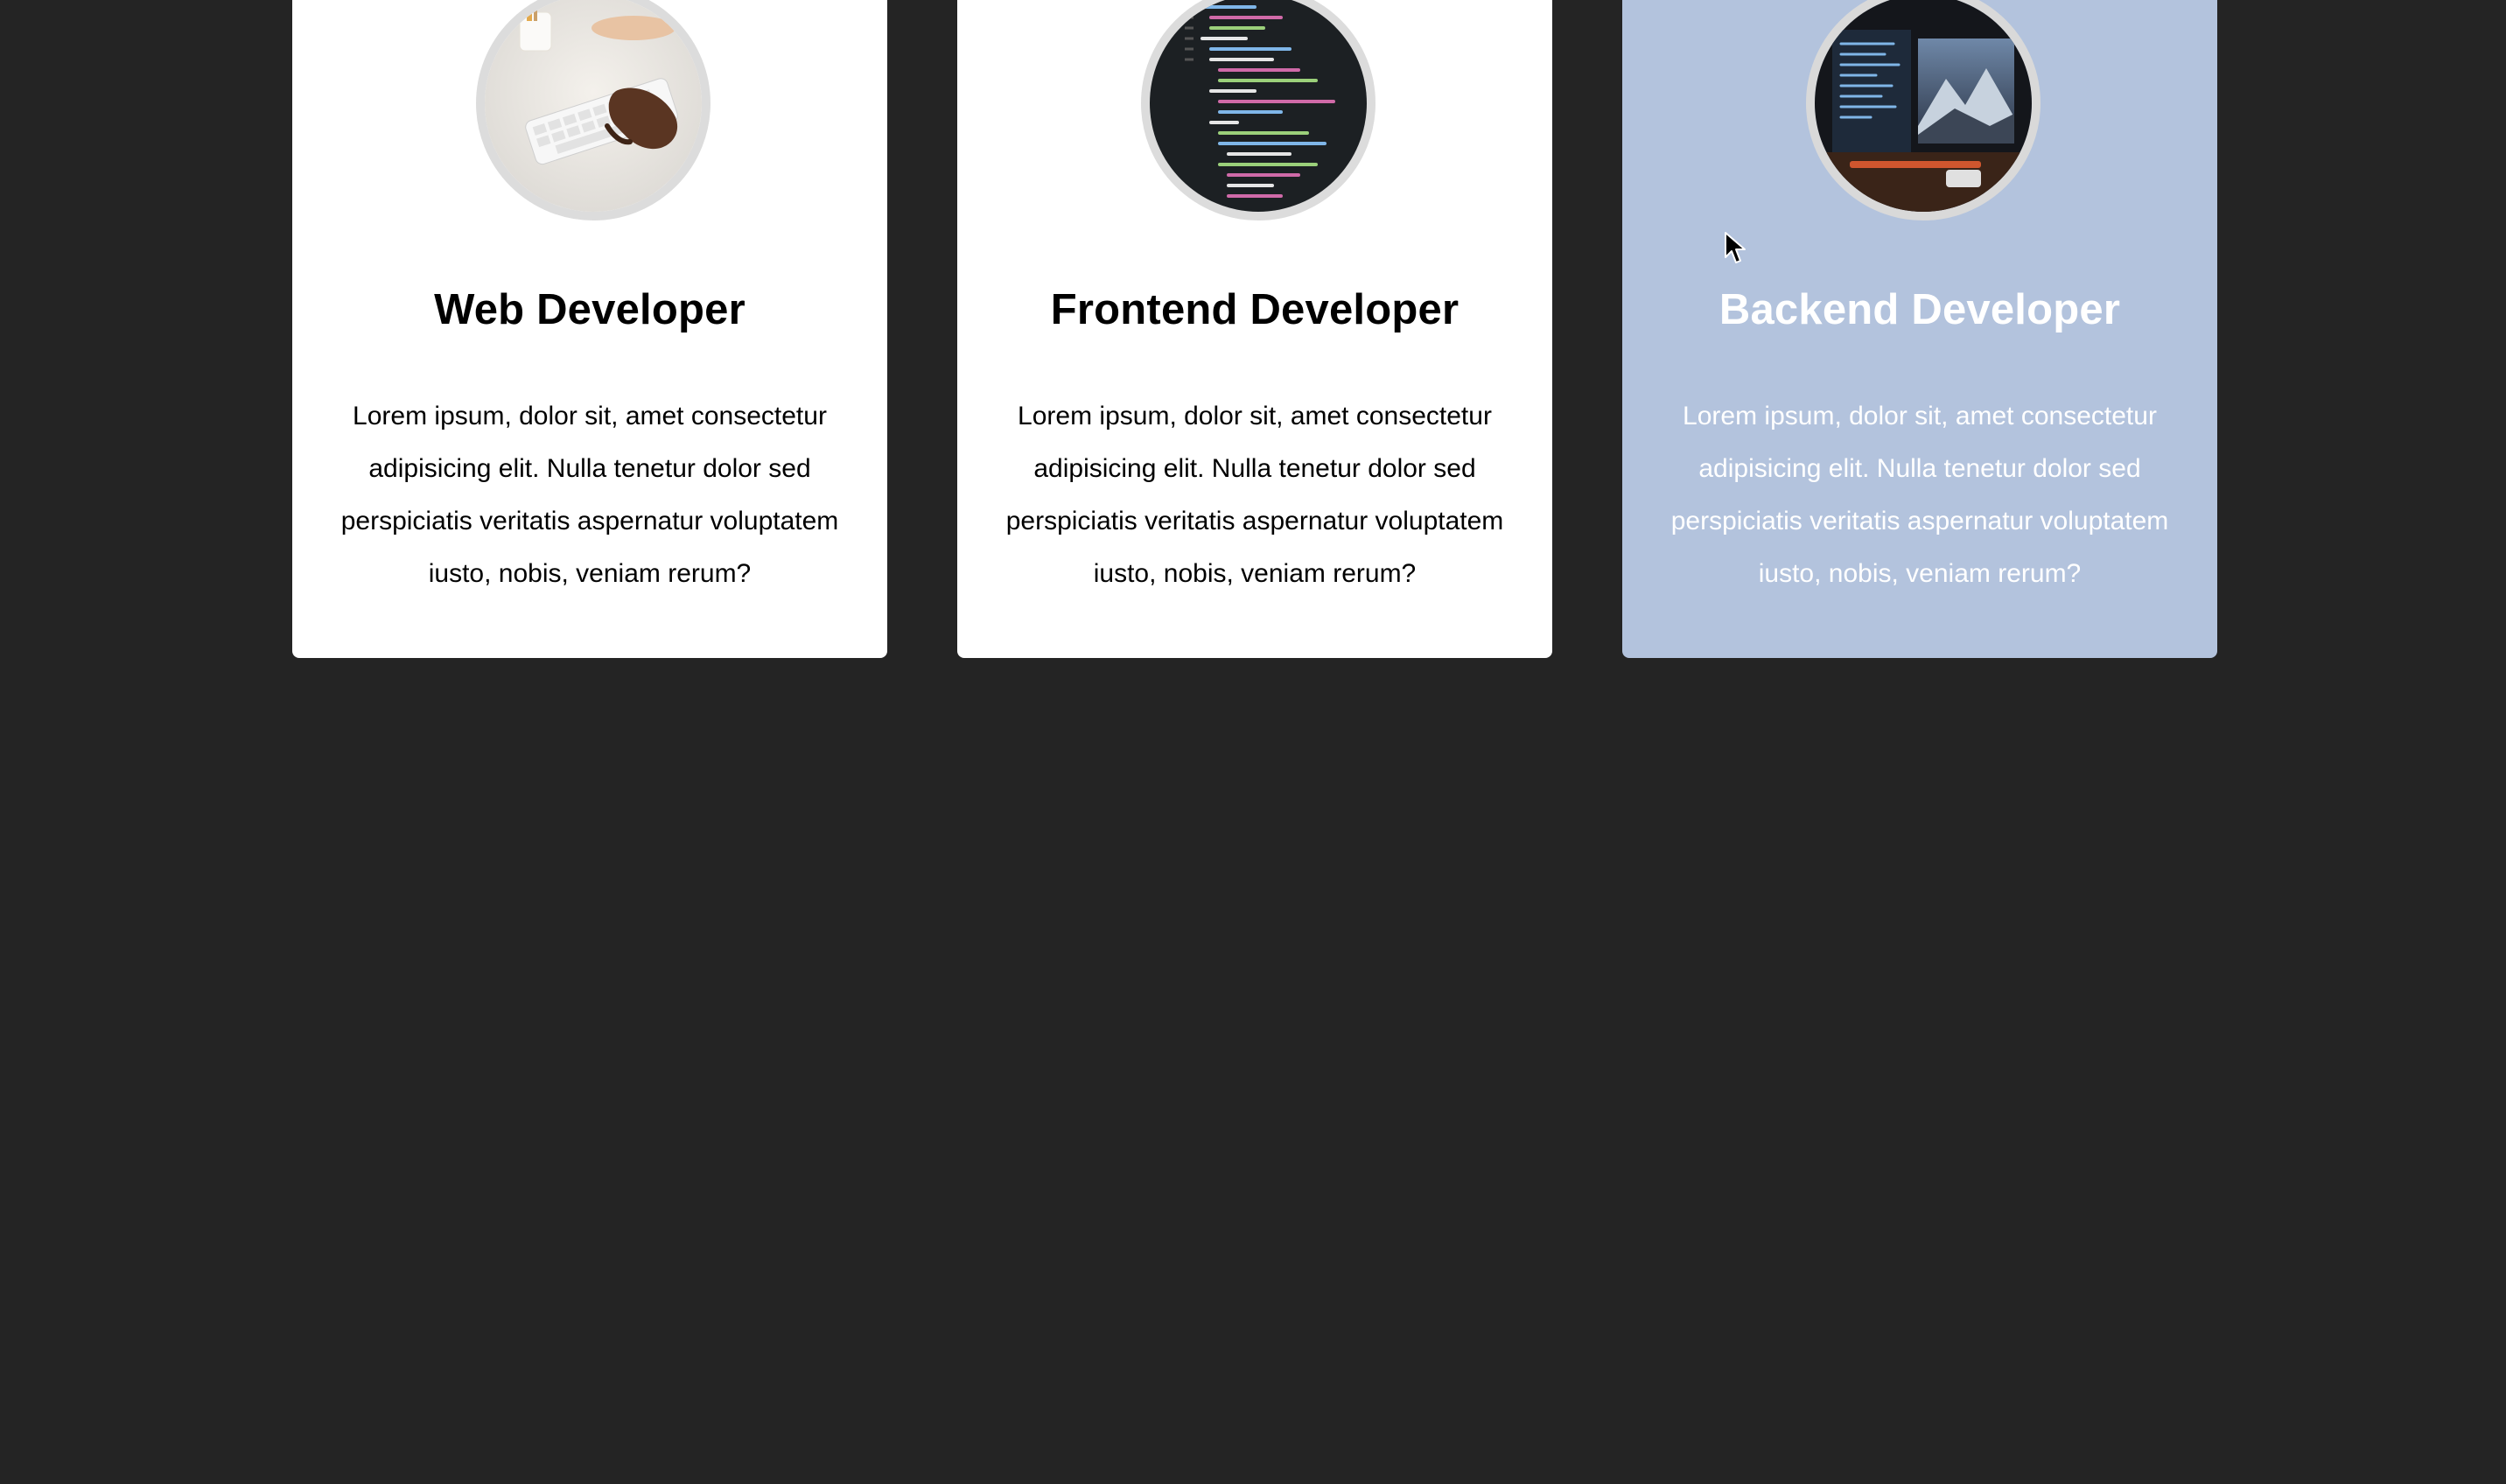 This screenshot has height=1484, width=2506. I want to click on code-editor-image, so click(1258, 106).